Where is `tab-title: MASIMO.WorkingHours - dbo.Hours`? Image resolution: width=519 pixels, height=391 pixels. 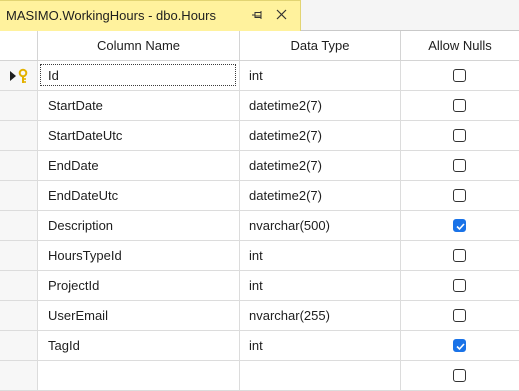 tab-title: MASIMO.WorkingHours - dbo.Hours is located at coordinates (111, 15).